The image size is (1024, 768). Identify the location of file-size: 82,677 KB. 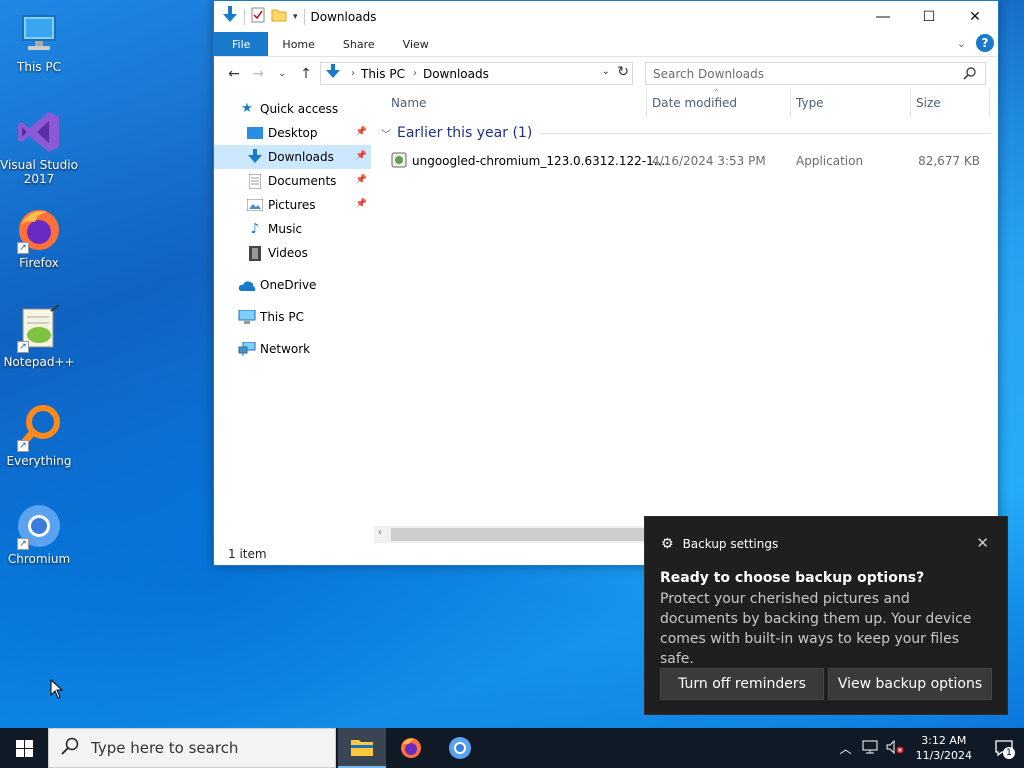
(949, 161).